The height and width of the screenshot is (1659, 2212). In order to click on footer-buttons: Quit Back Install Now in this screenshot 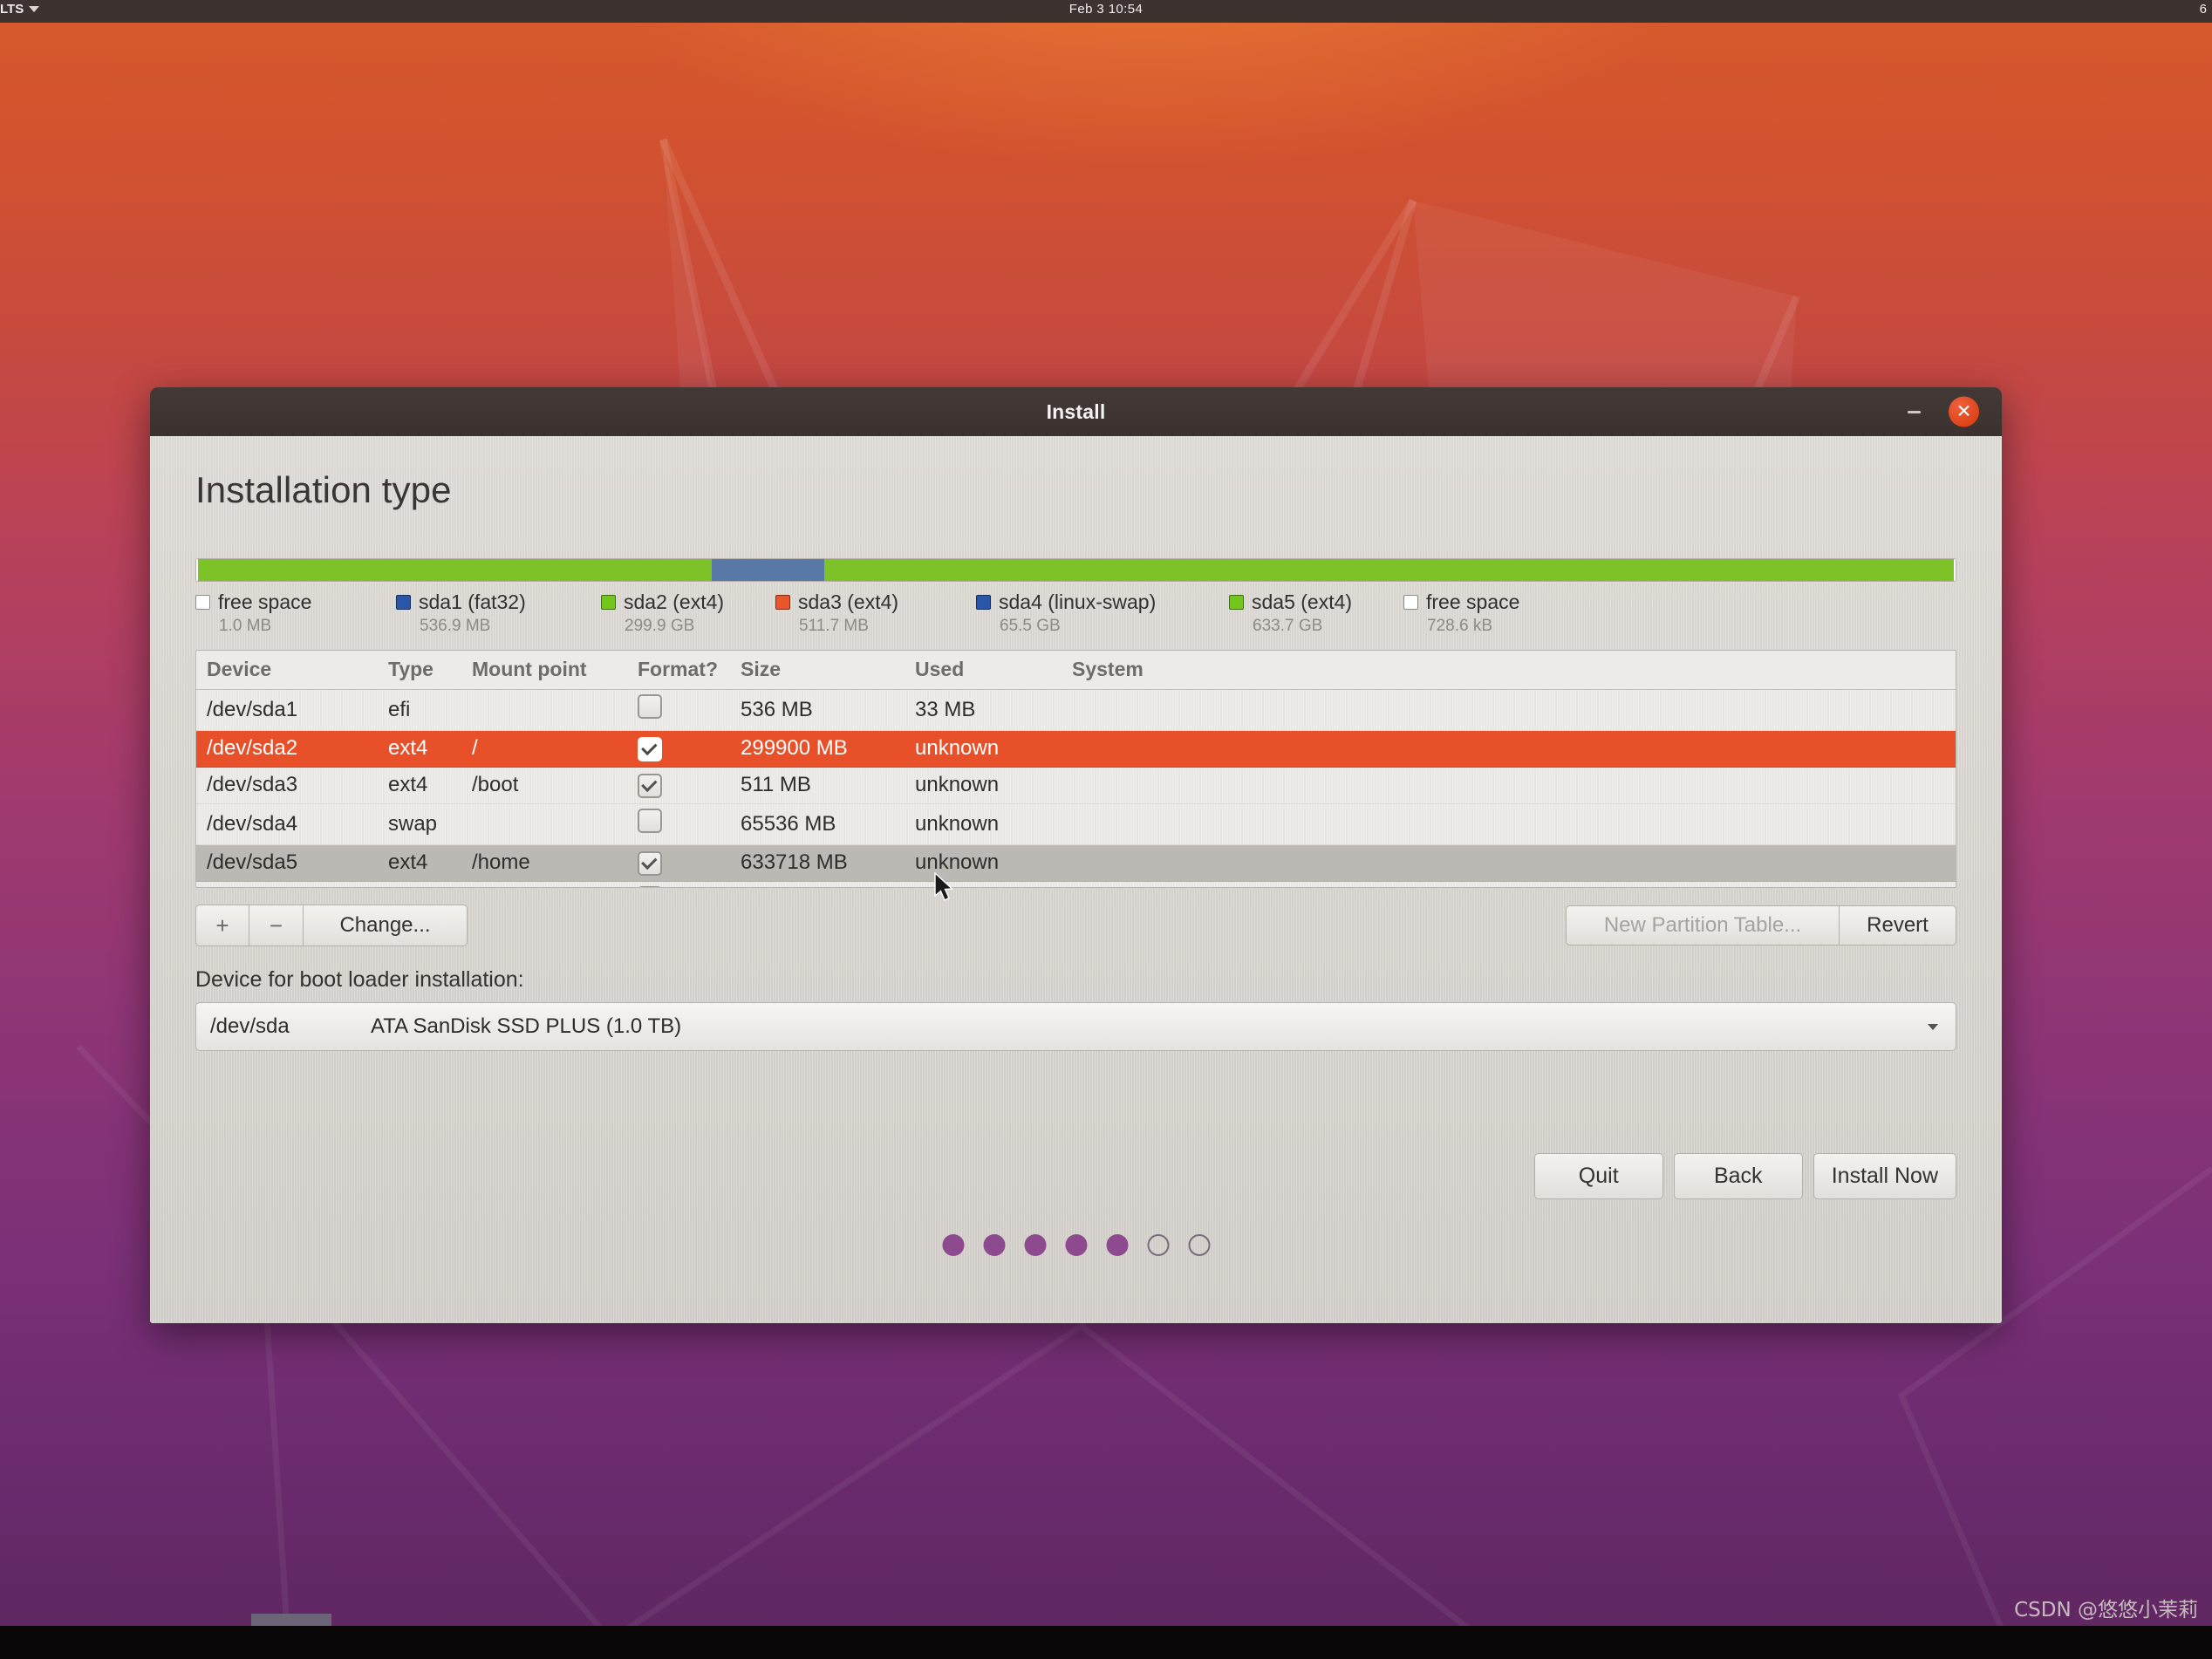, I will do `click(1744, 1176)`.